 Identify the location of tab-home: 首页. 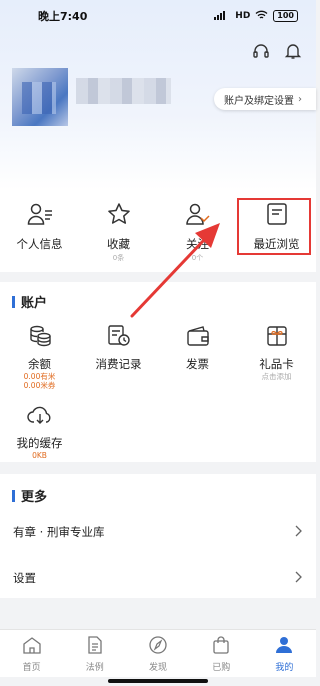
(31, 653).